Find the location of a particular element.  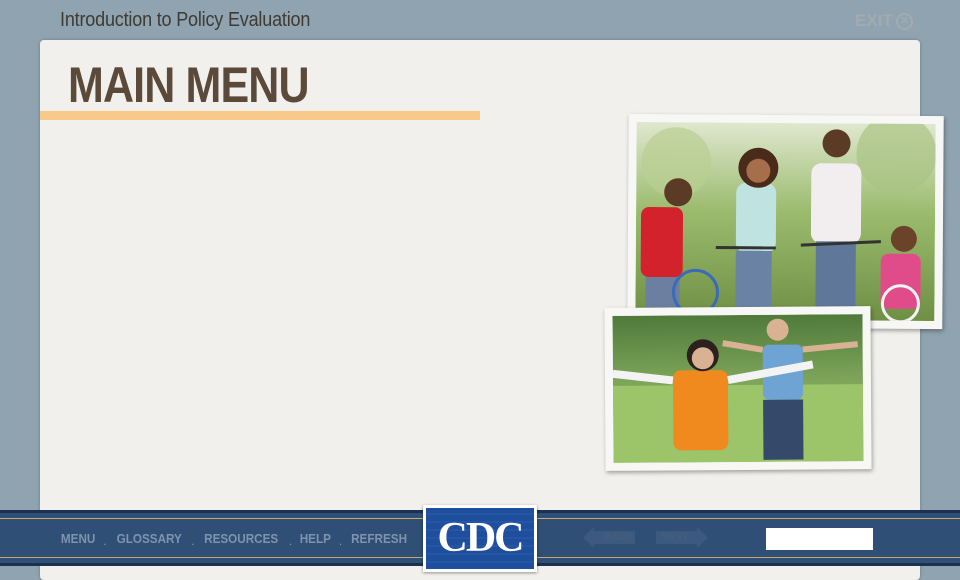

seniors-exercising-photo is located at coordinates (738, 388).